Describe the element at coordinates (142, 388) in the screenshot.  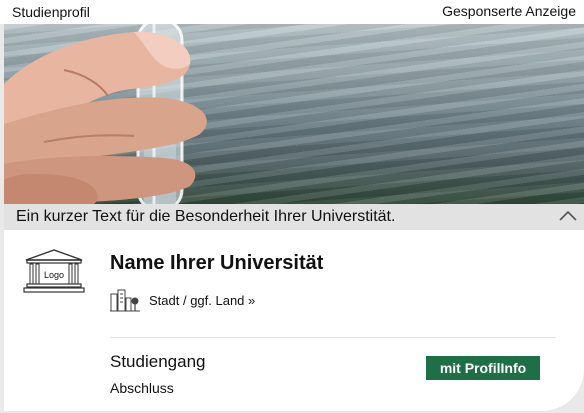
I see `degree-name: Abschluss` at that location.